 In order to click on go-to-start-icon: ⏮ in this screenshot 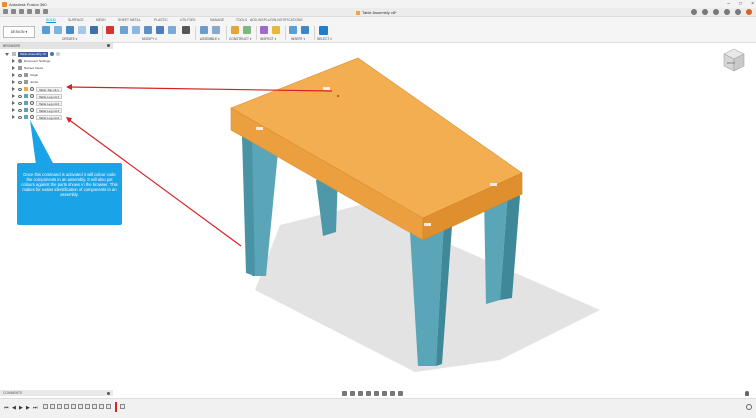, I will do `click(6, 408)`.